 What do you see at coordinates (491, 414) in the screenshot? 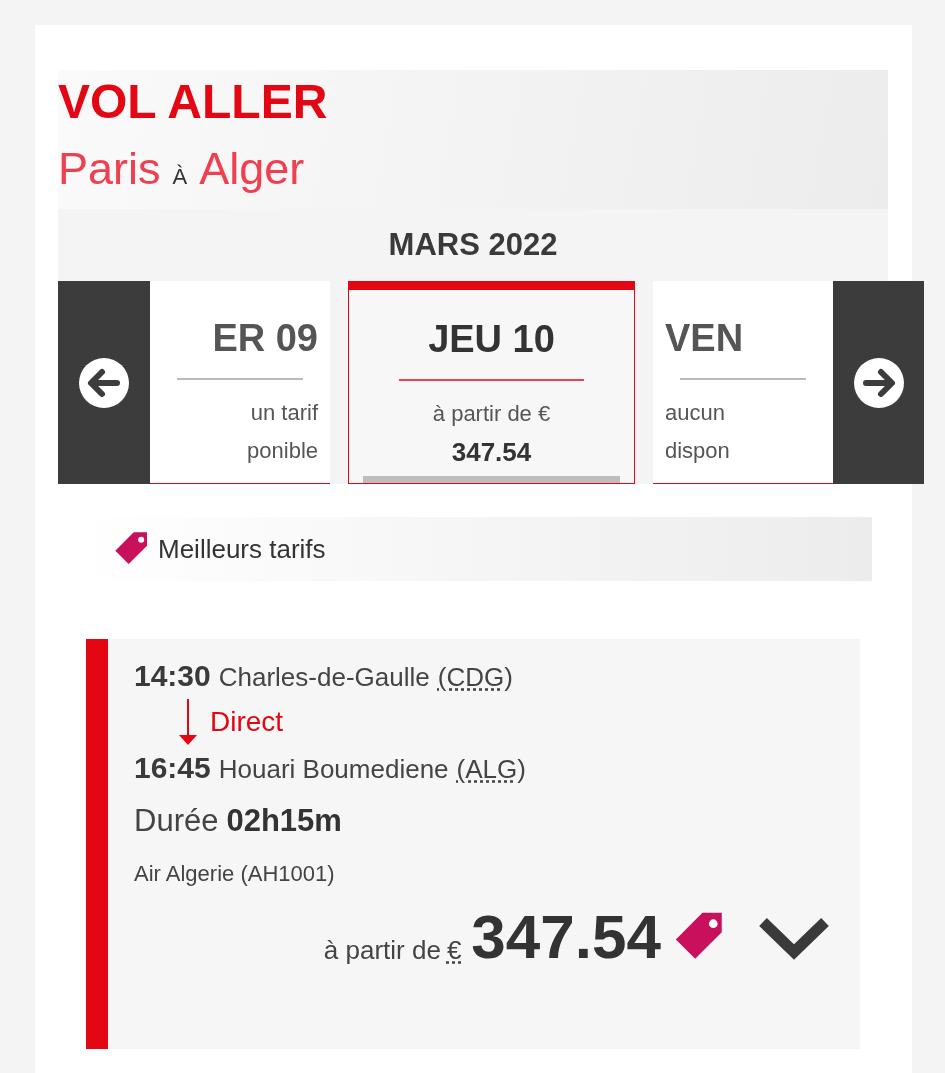
I see `price-label: à partir de €` at bounding box center [491, 414].